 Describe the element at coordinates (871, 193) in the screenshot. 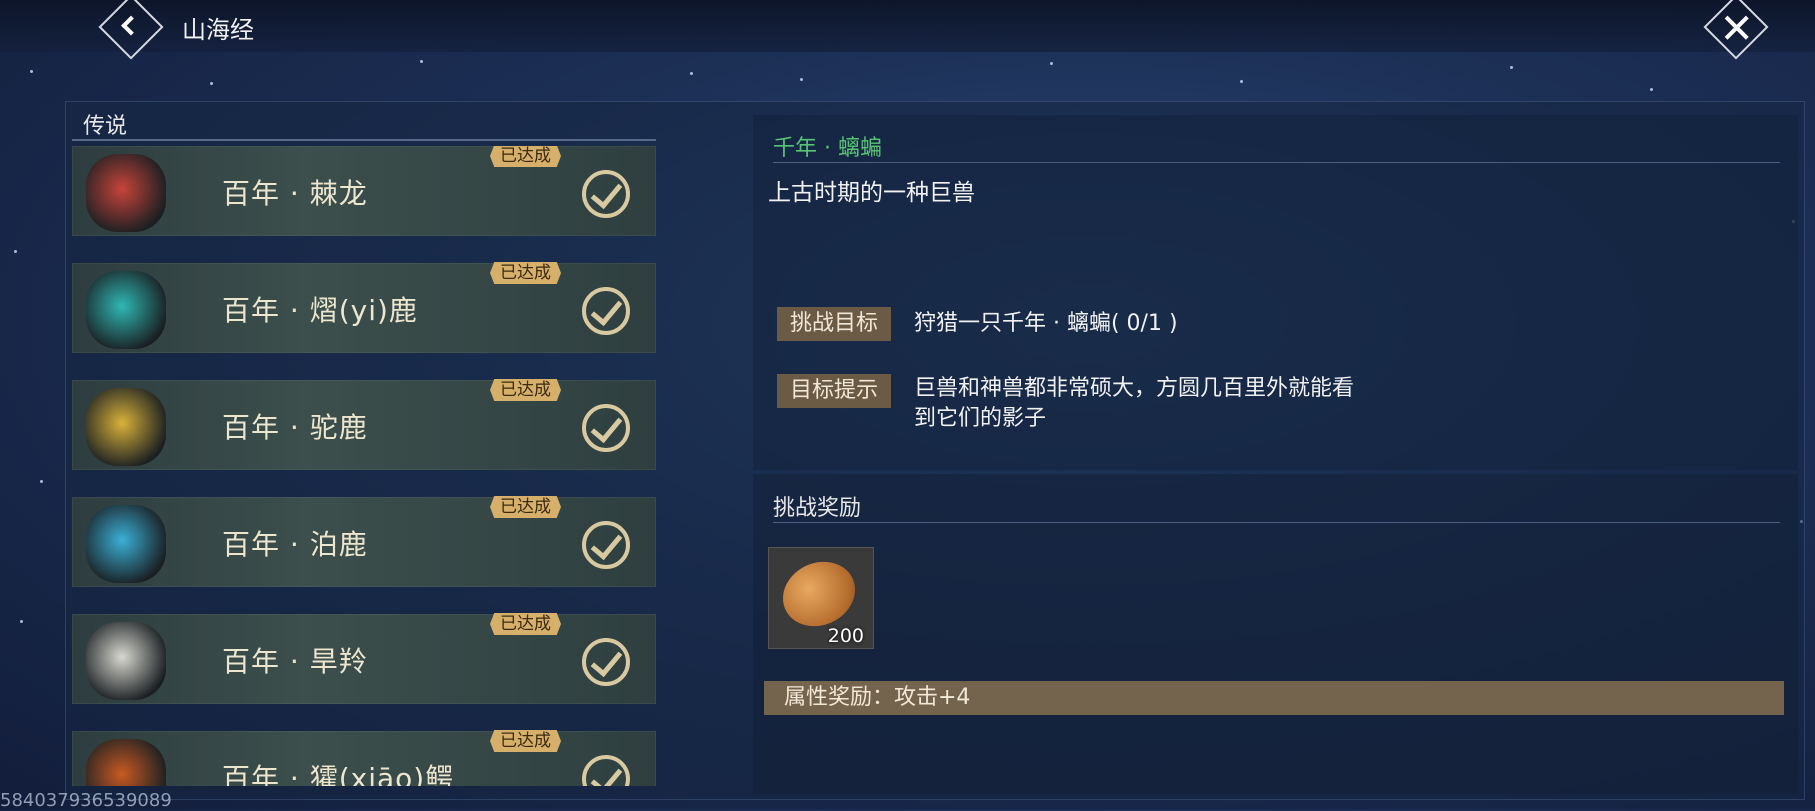

I see `detail-description: 上古时期的一种巨兽` at that location.